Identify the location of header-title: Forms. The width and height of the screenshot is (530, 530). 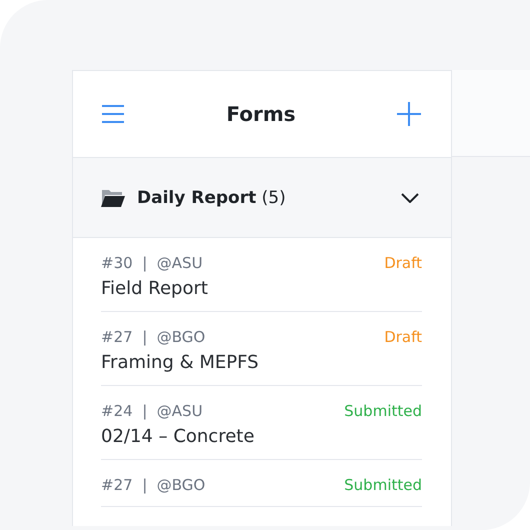
(261, 114).